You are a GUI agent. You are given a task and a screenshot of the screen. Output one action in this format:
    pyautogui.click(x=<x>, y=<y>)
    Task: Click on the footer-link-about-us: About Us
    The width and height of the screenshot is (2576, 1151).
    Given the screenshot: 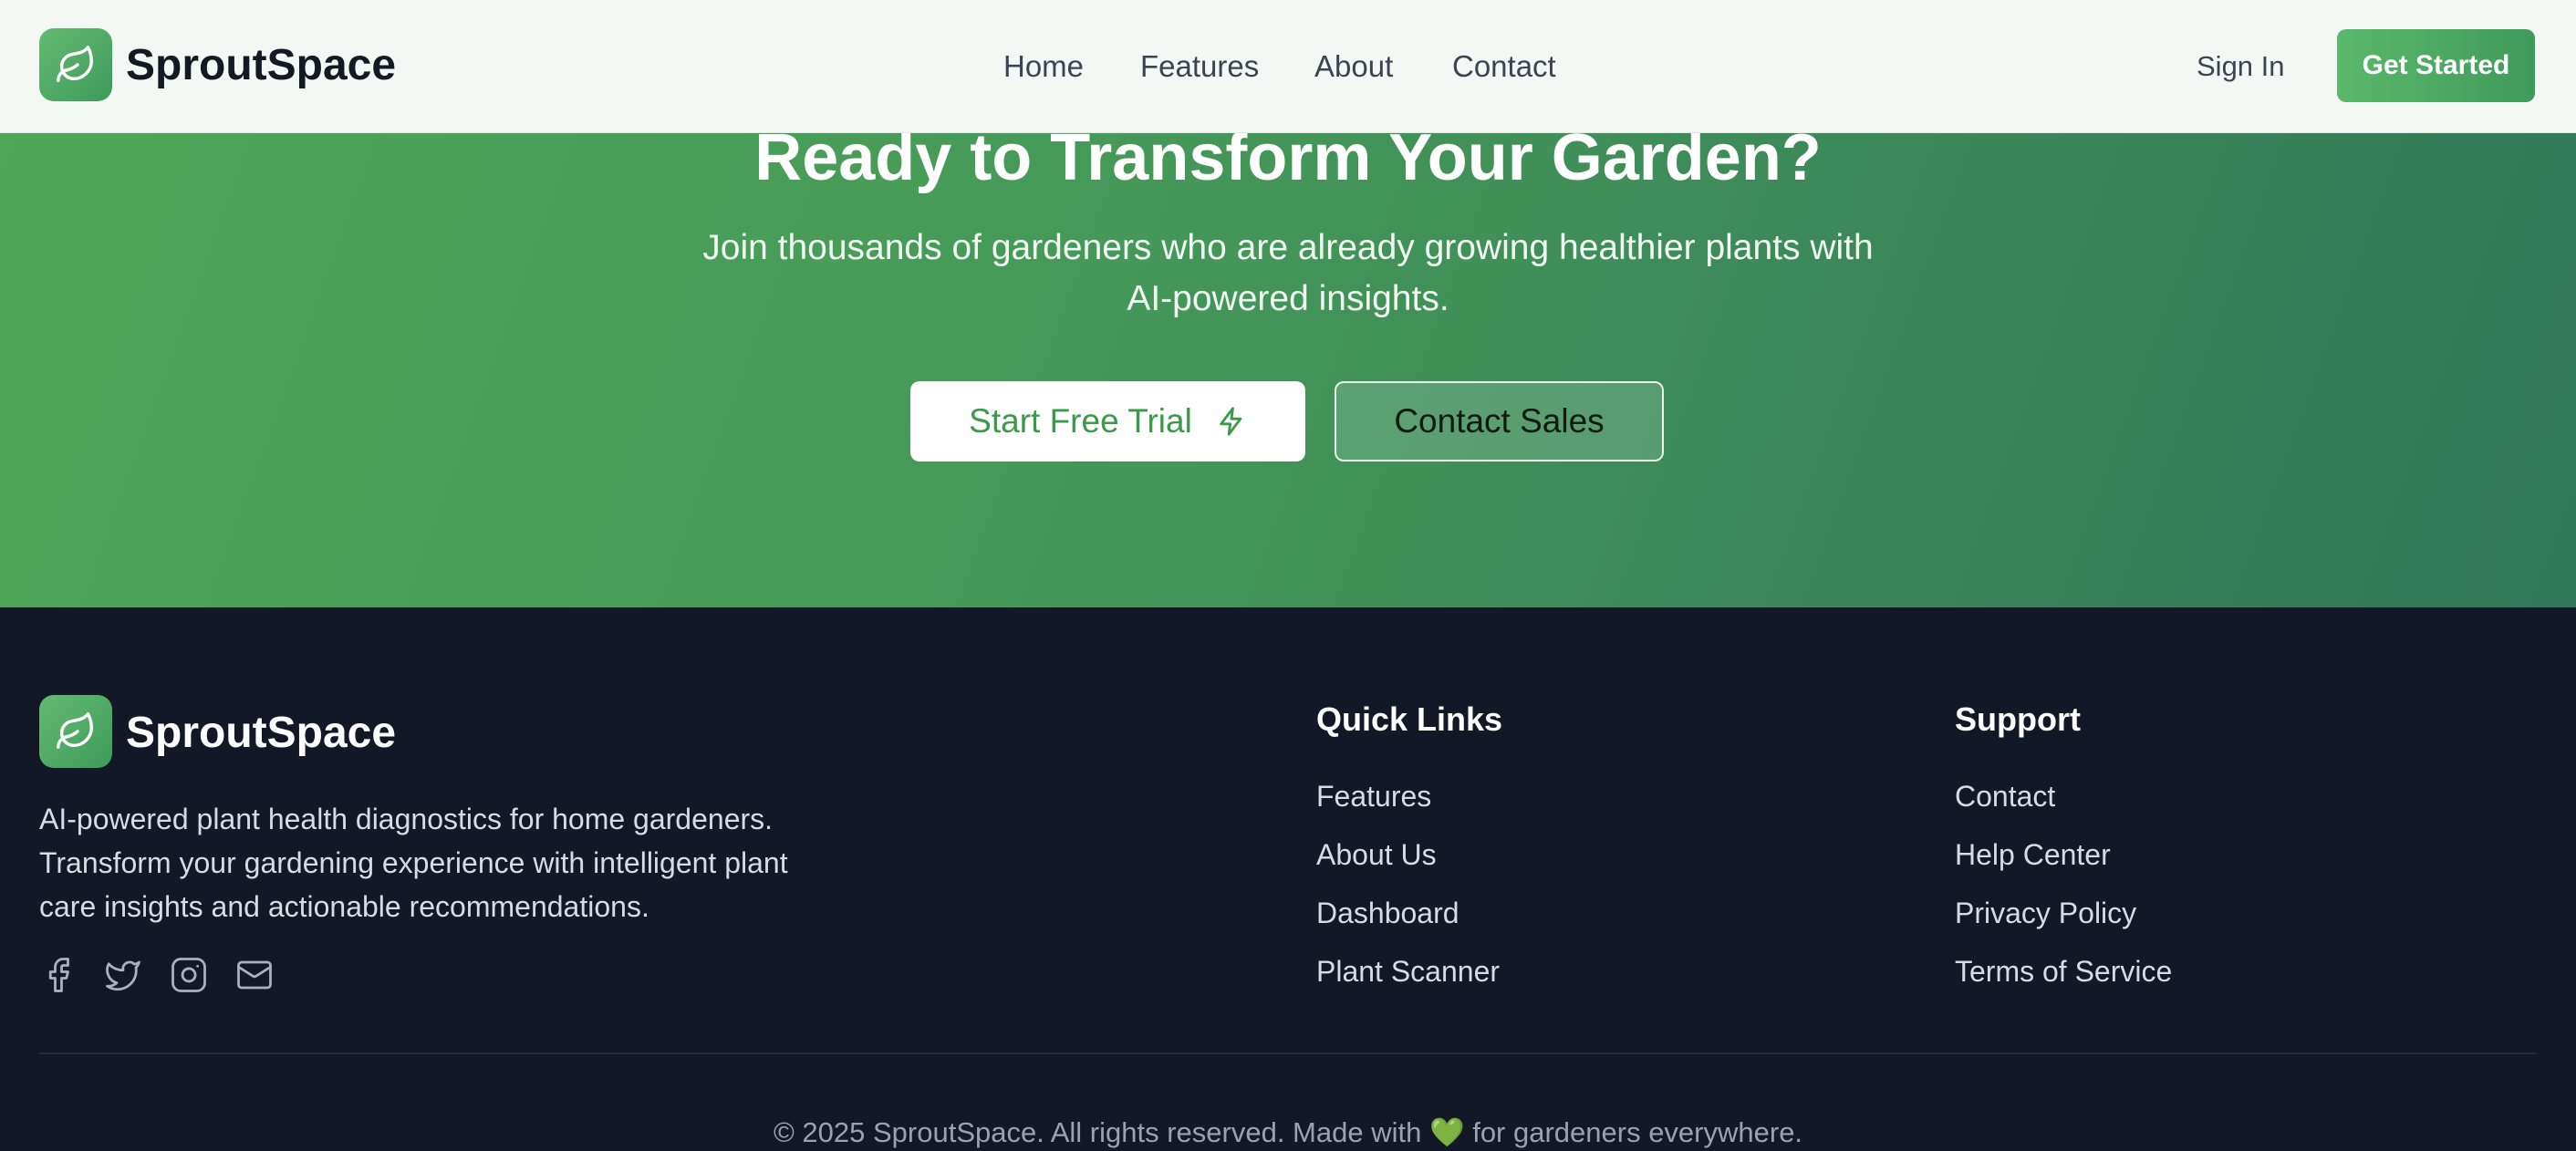 What is the action you would take?
    pyautogui.click(x=1376, y=854)
    